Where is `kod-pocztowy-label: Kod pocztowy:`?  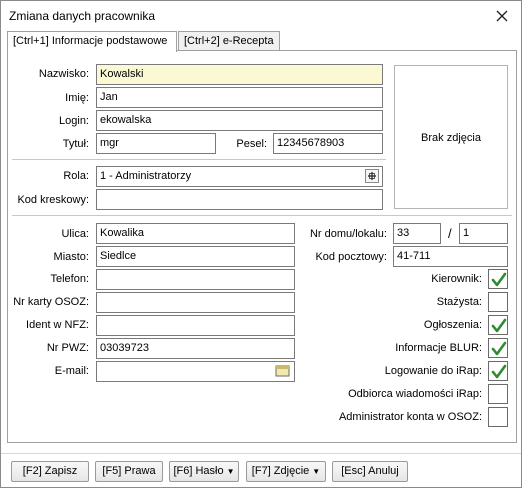
kod-pocztowy-label: Kod pocztowy: is located at coordinates (351, 257).